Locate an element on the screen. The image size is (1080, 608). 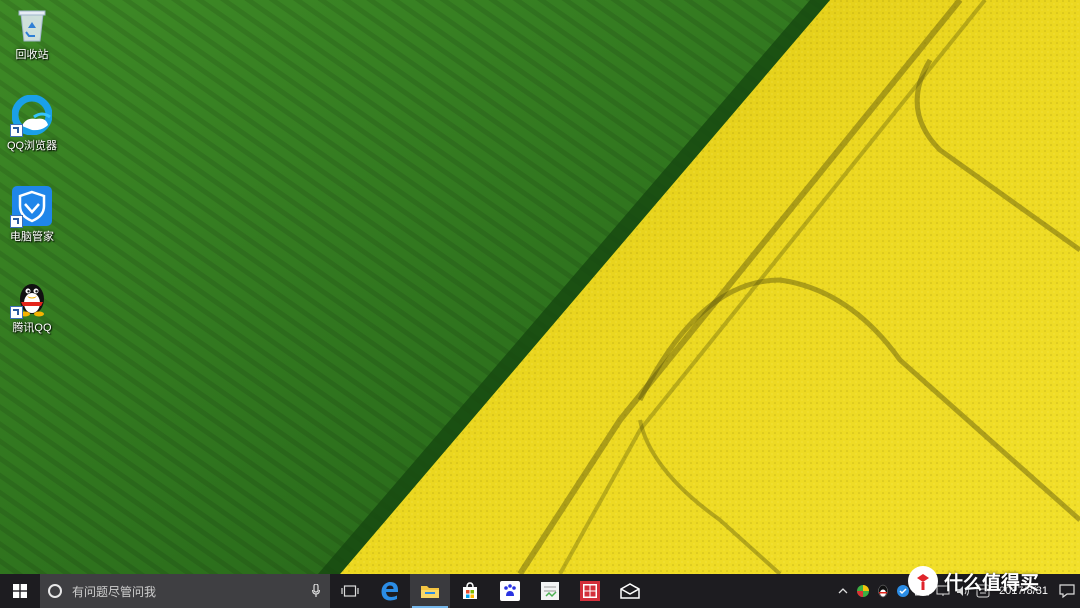
search-input: 有问题尽管问我 is located at coordinates (185, 591).